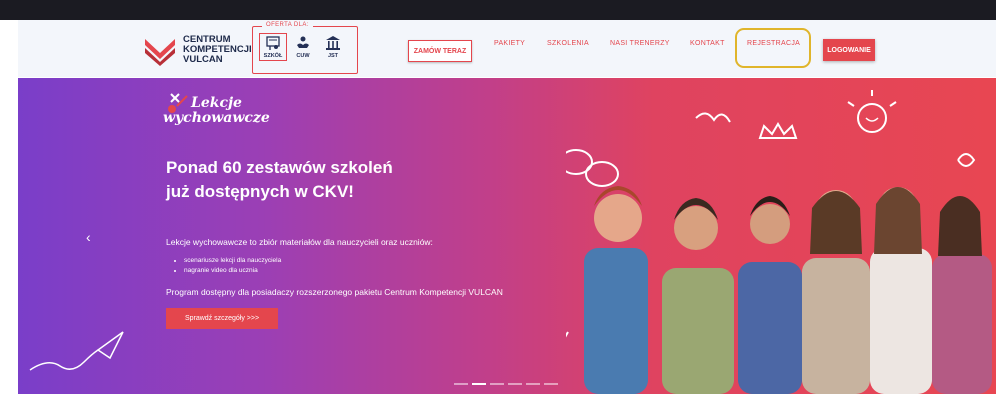 The image size is (996, 394). What do you see at coordinates (568, 43) in the screenshot?
I see `nav-trainings: SZKOLENIA` at bounding box center [568, 43].